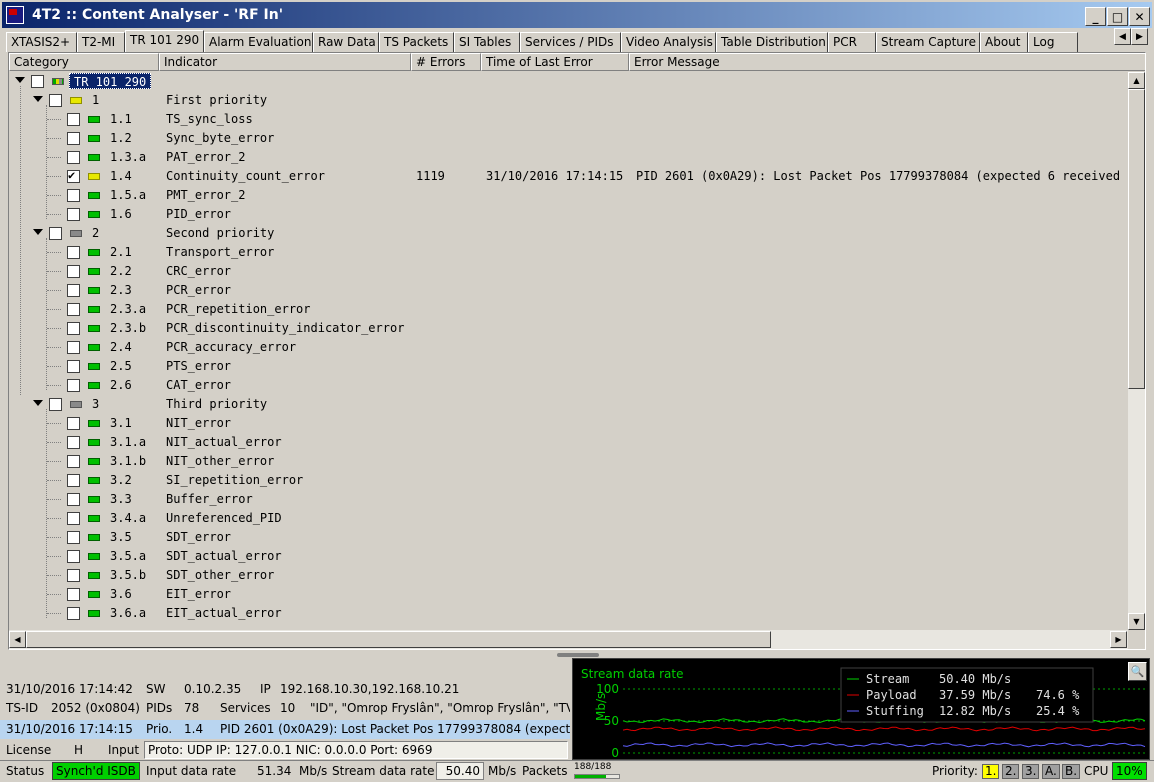 The width and height of the screenshot is (1154, 782). I want to click on tab-services-pids: Services / PIDs, so click(570, 42).